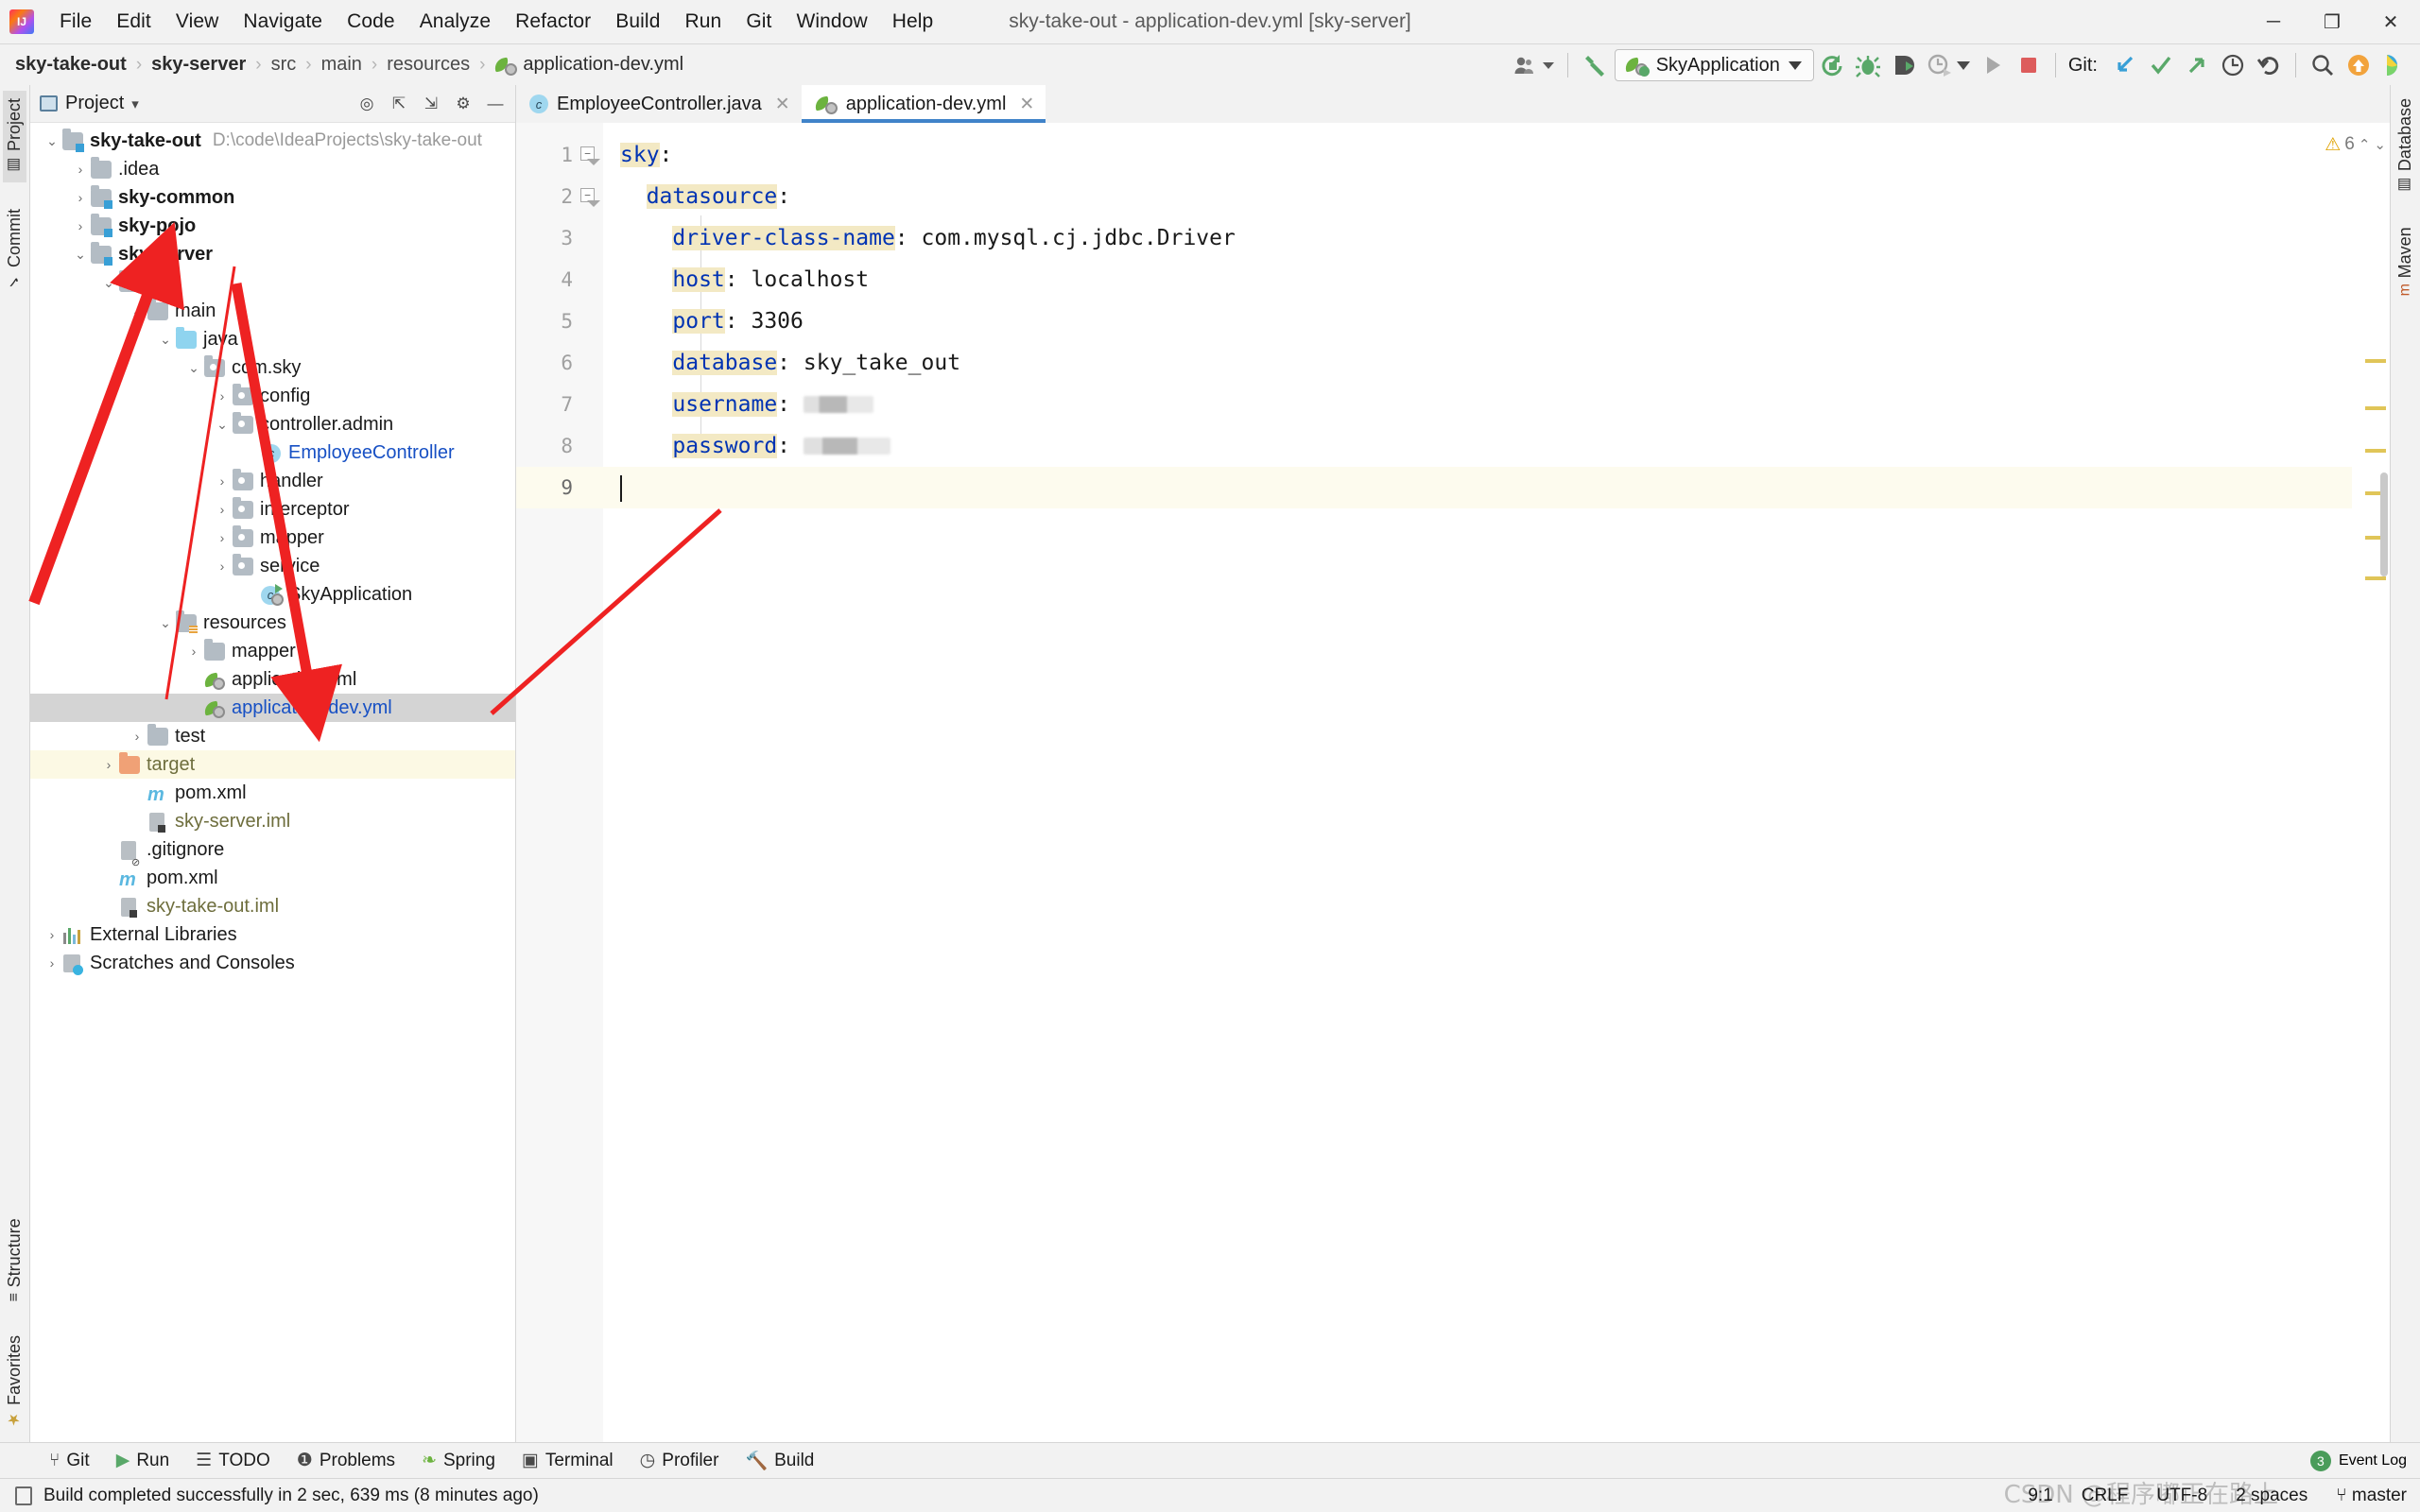 The width and height of the screenshot is (2420, 1512). What do you see at coordinates (1993, 65) in the screenshot?
I see `run-icon` at bounding box center [1993, 65].